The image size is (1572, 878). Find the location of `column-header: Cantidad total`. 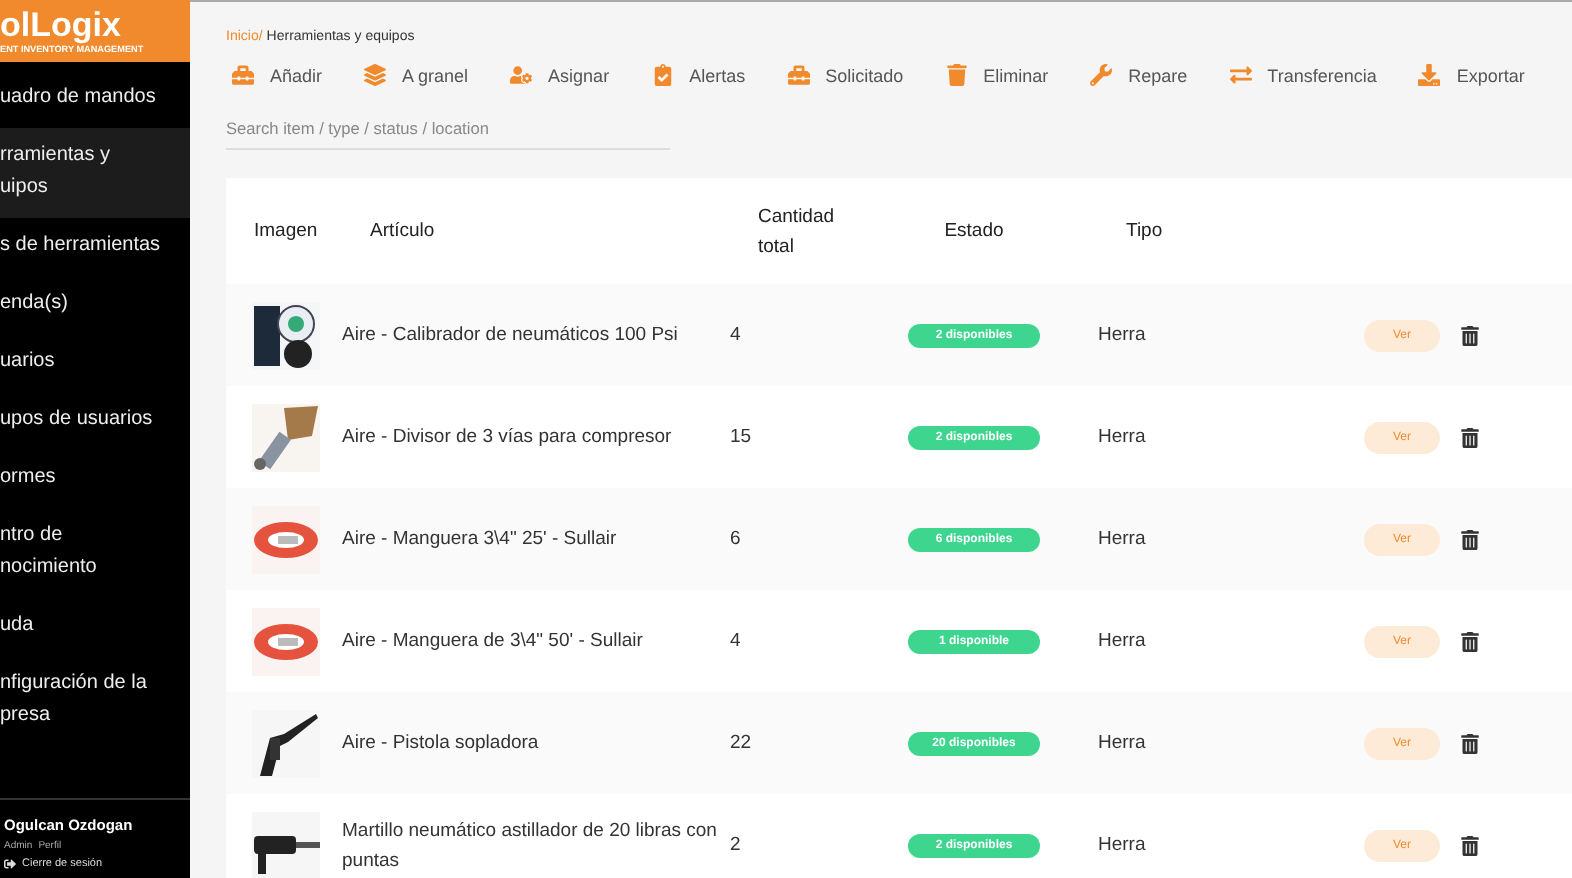

column-header: Cantidad total is located at coordinates (796, 232).